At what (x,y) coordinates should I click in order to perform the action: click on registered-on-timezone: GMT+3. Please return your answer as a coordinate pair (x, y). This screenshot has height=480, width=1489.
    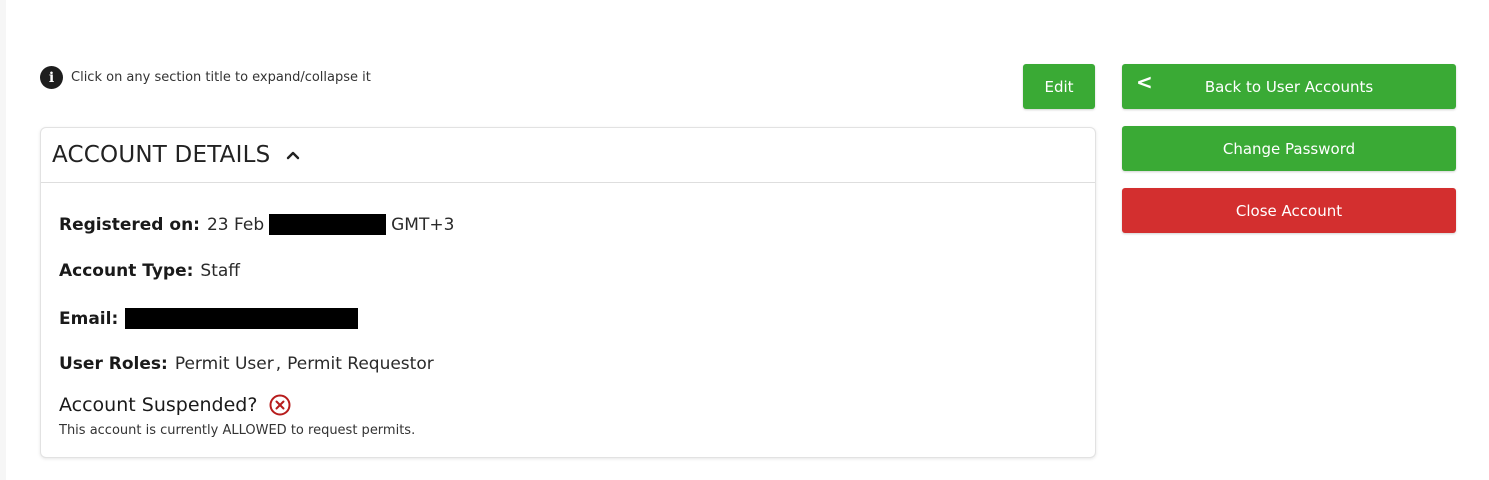
    Looking at the image, I should click on (423, 224).